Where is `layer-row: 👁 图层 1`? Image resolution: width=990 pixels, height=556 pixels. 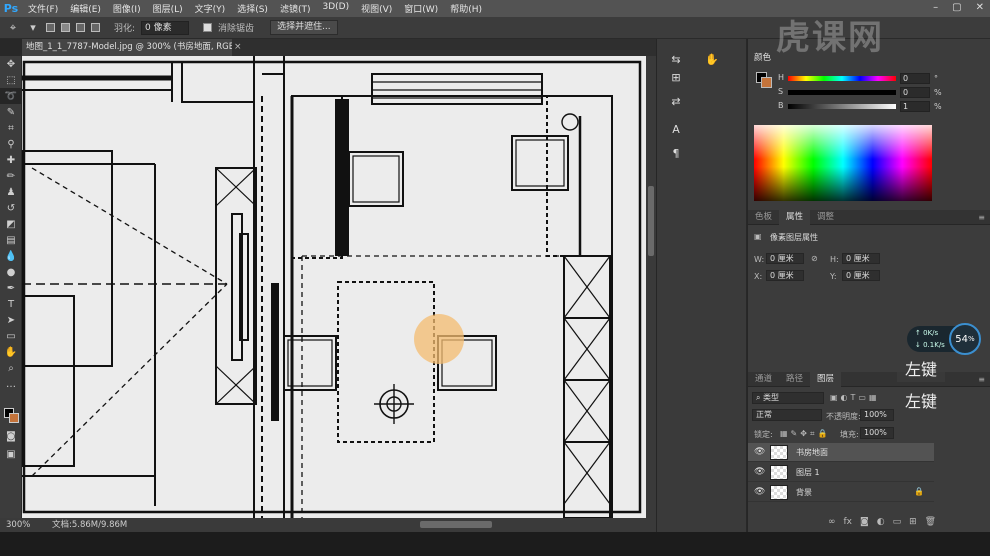 layer-row: 👁 图层 1 is located at coordinates (841, 472).